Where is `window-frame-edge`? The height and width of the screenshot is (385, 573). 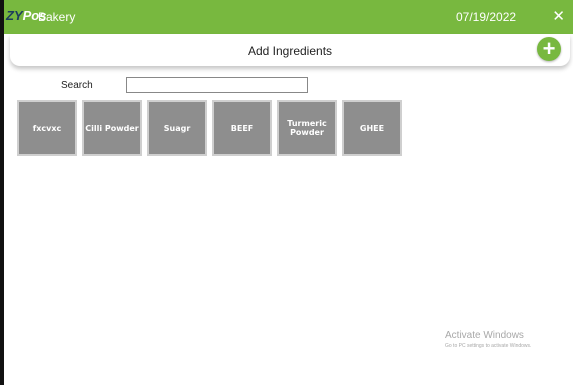
window-frame-edge is located at coordinates (2, 192).